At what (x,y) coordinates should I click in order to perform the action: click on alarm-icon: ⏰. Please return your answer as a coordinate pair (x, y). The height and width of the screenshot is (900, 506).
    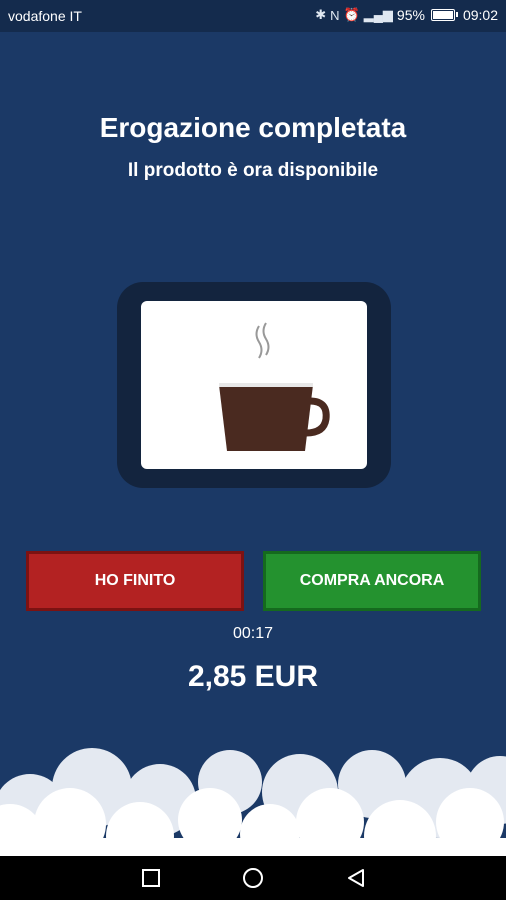
    Looking at the image, I should click on (351, 14).